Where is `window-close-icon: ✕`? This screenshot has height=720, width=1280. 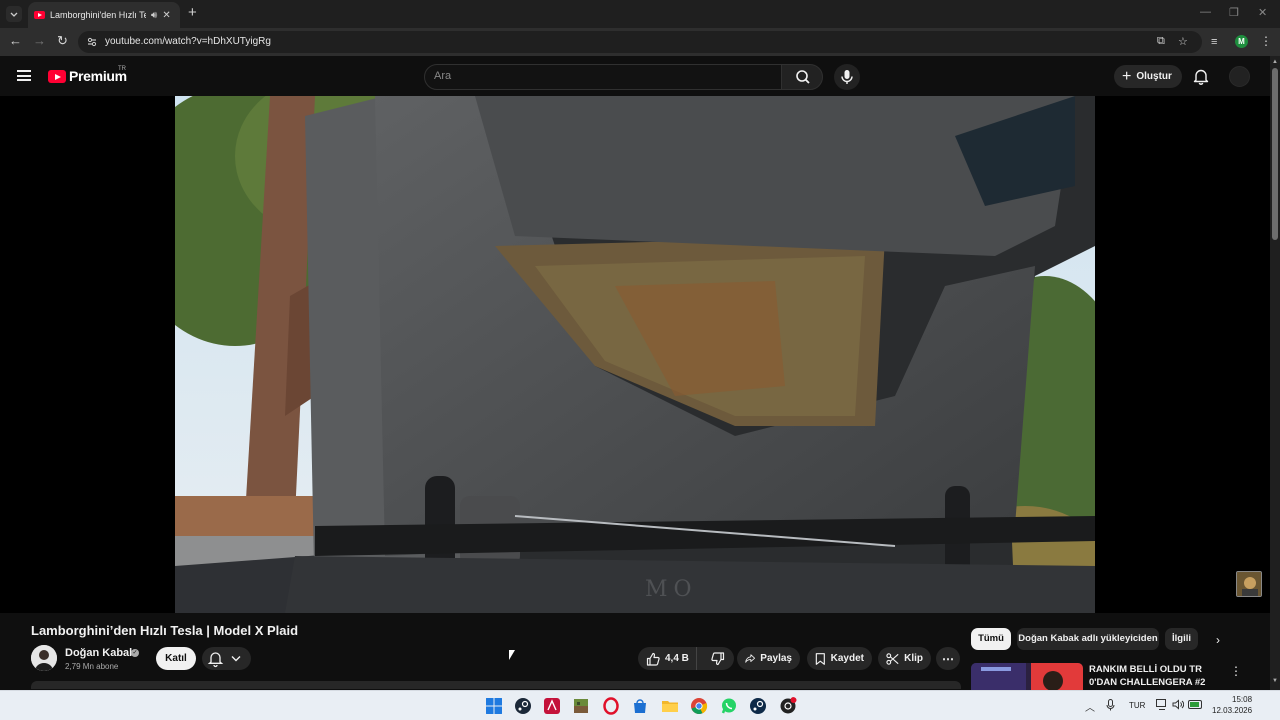
window-close-icon: ✕ is located at coordinates (1262, 12).